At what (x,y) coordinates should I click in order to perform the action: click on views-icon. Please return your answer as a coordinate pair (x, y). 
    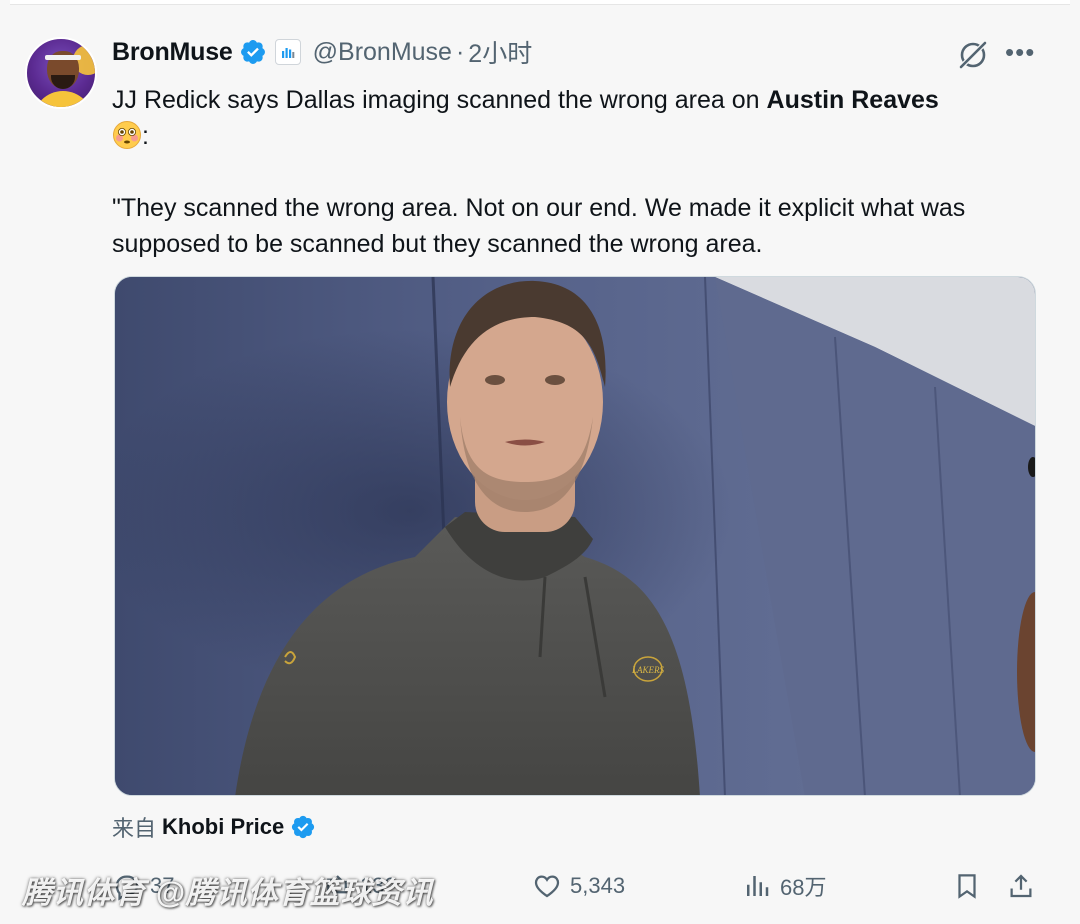
    Looking at the image, I should click on (758, 886).